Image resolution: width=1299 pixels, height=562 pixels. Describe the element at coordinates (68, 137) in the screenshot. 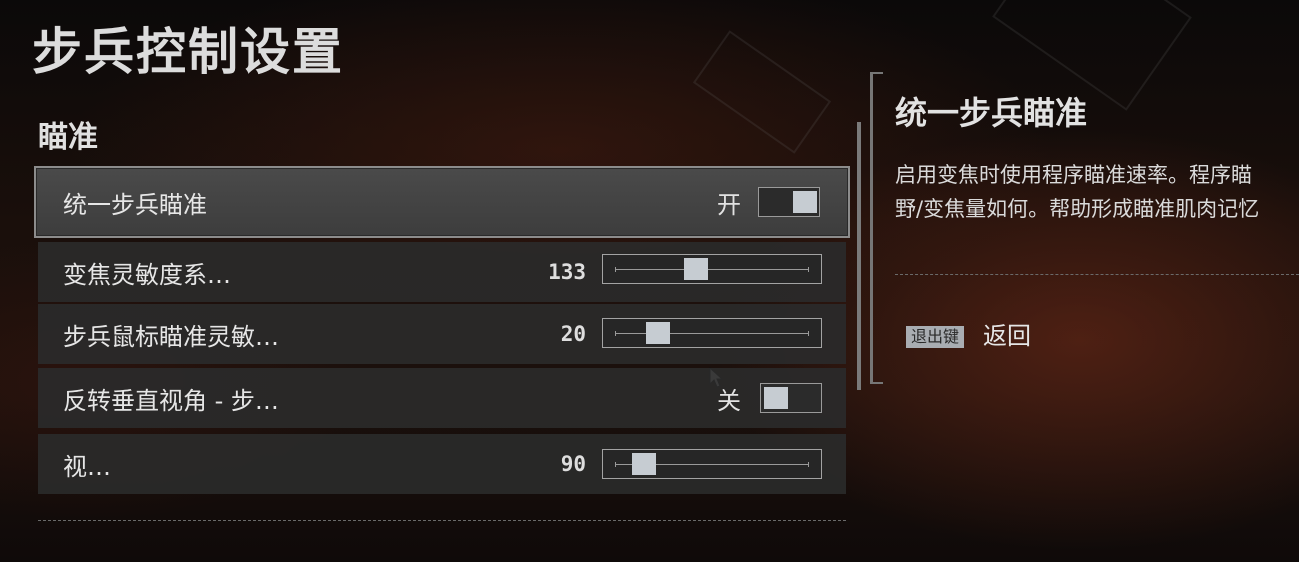

I see `section-title-aiming: 瞄准` at that location.